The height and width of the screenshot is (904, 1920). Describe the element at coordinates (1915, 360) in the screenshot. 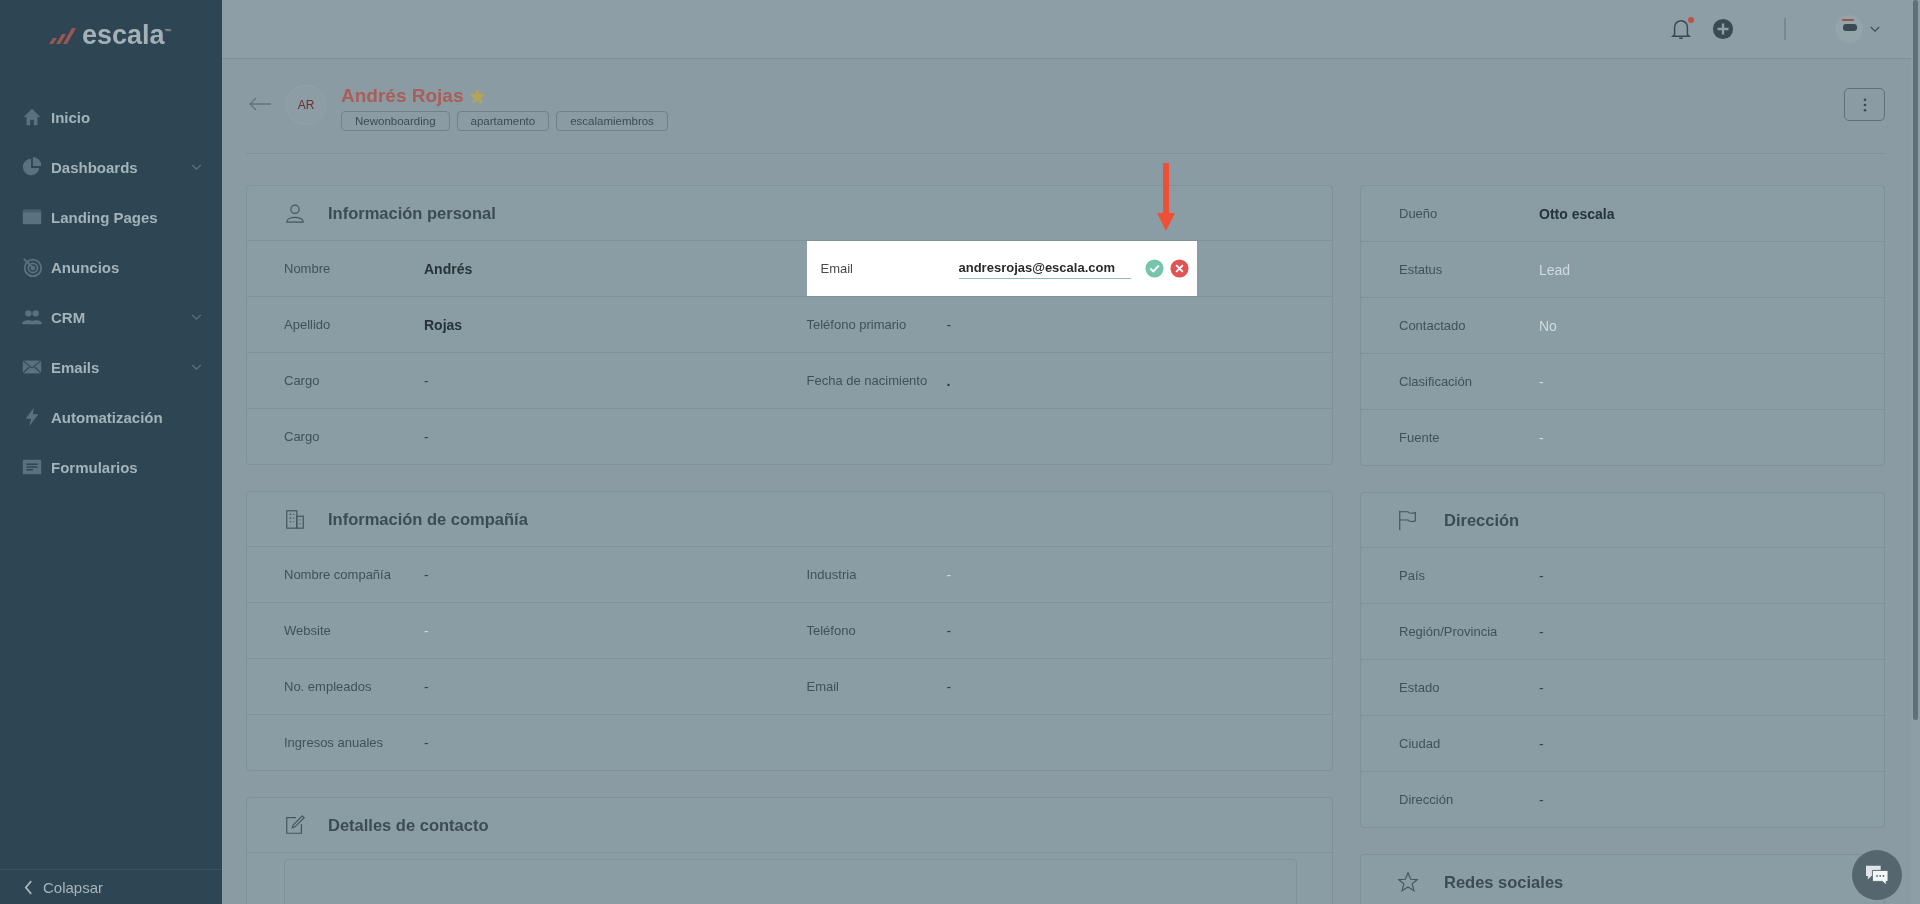

I see `scrollbar-thumb` at that location.